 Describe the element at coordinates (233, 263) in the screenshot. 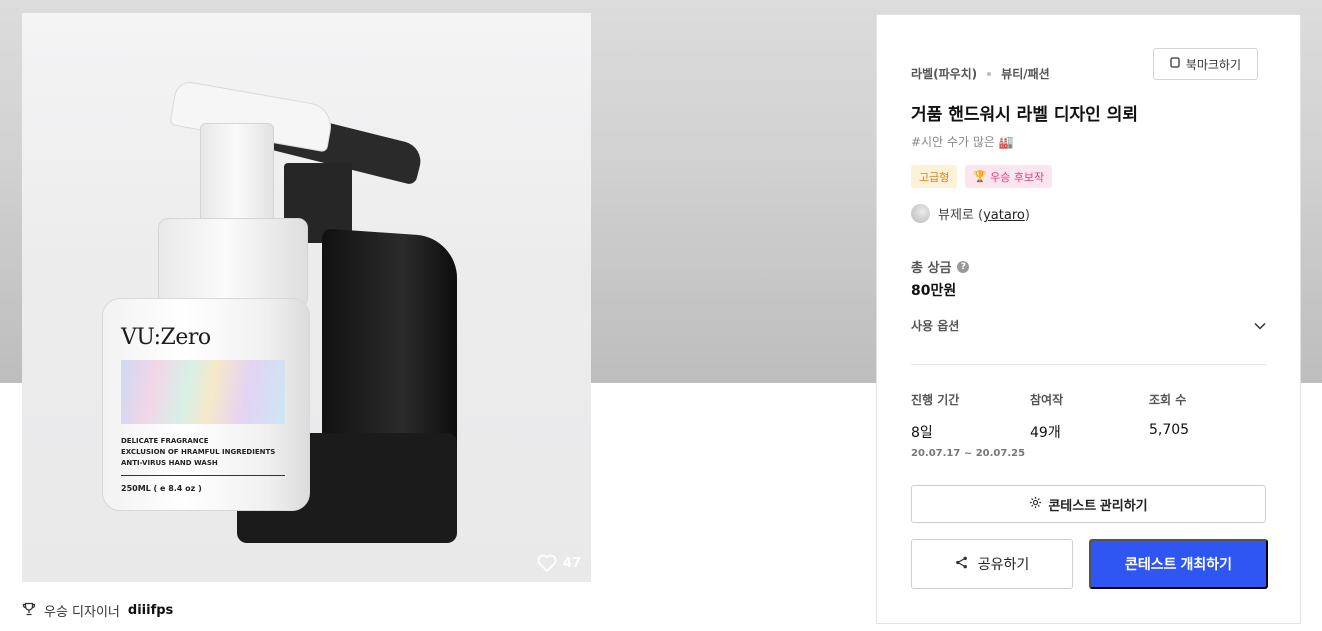

I see `bottle-cap` at that location.